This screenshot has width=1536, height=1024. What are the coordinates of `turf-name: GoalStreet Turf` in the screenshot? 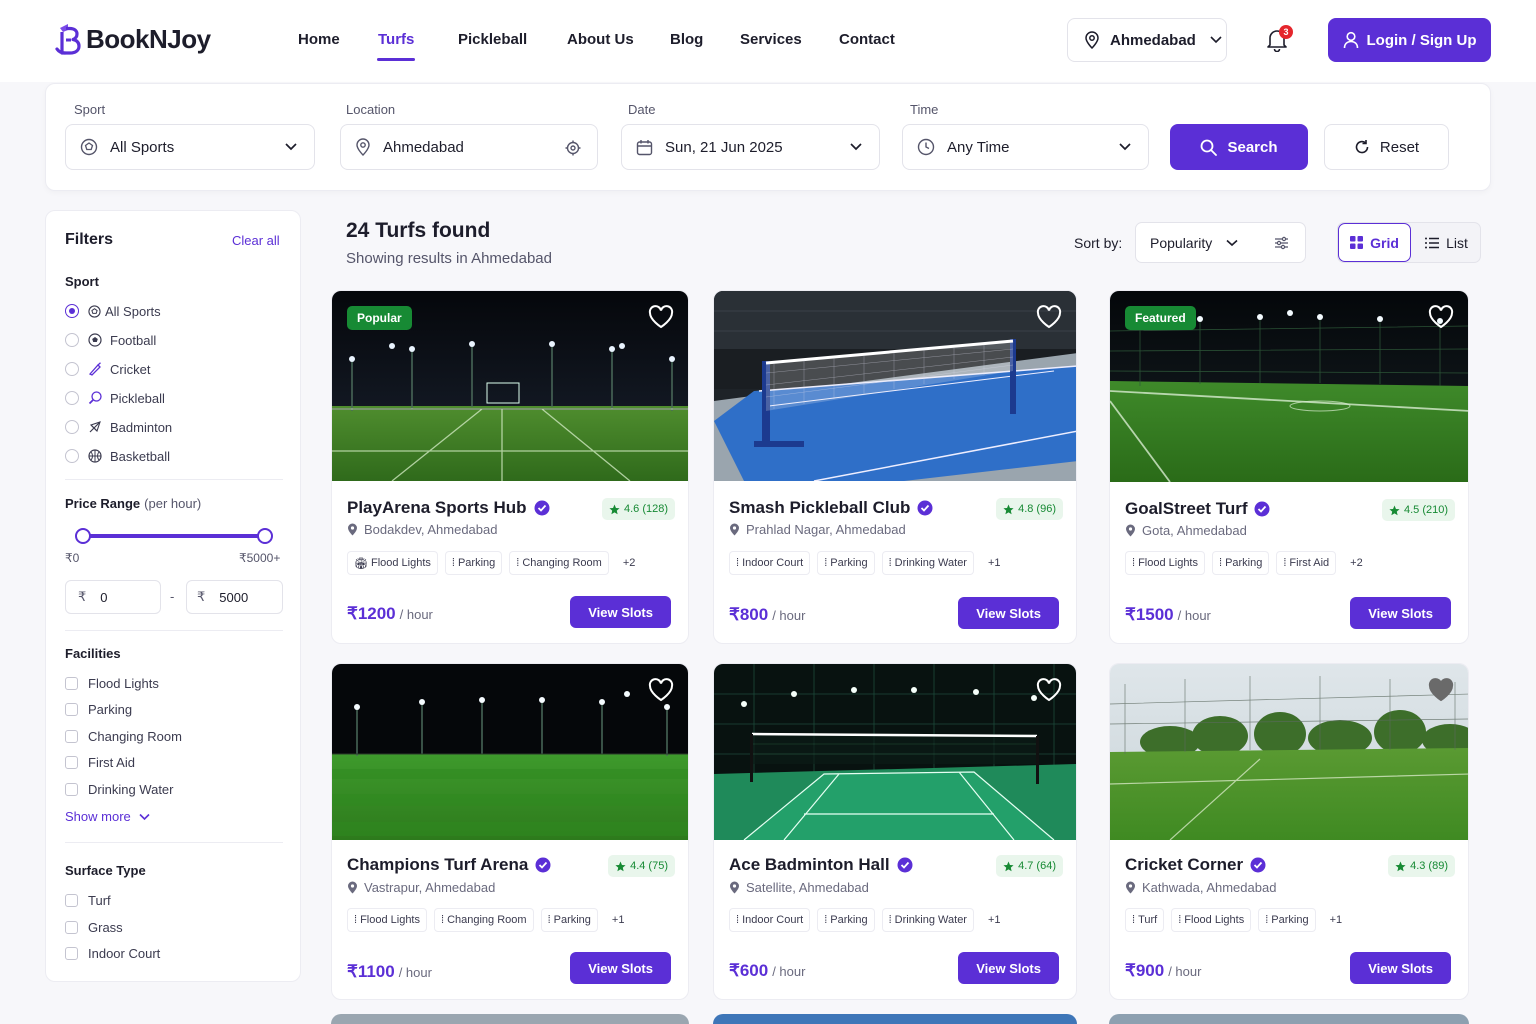 It's located at (1197, 509).